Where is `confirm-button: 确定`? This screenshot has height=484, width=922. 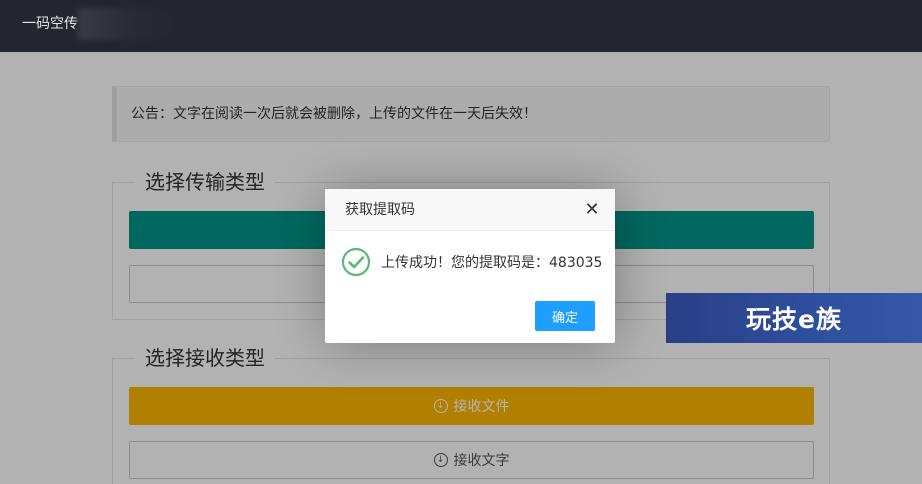 confirm-button: 确定 is located at coordinates (565, 316).